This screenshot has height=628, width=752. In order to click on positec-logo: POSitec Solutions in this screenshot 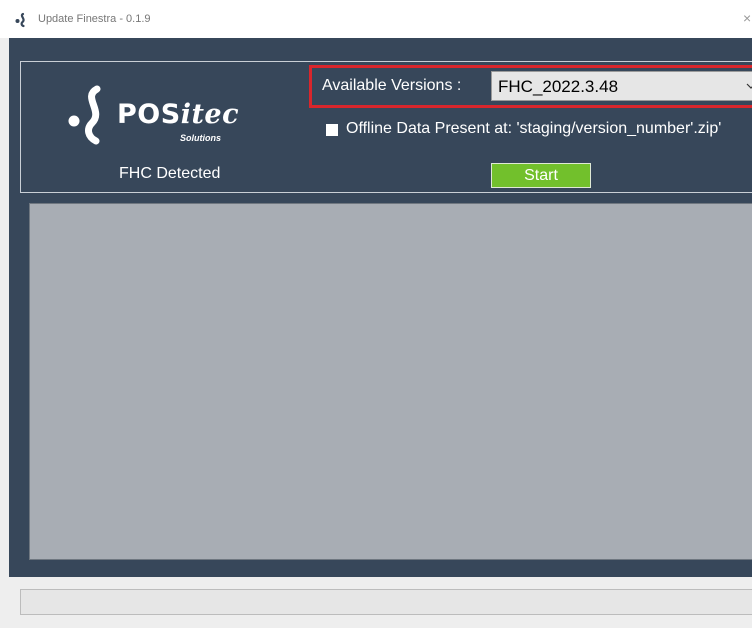, I will do `click(157, 120)`.